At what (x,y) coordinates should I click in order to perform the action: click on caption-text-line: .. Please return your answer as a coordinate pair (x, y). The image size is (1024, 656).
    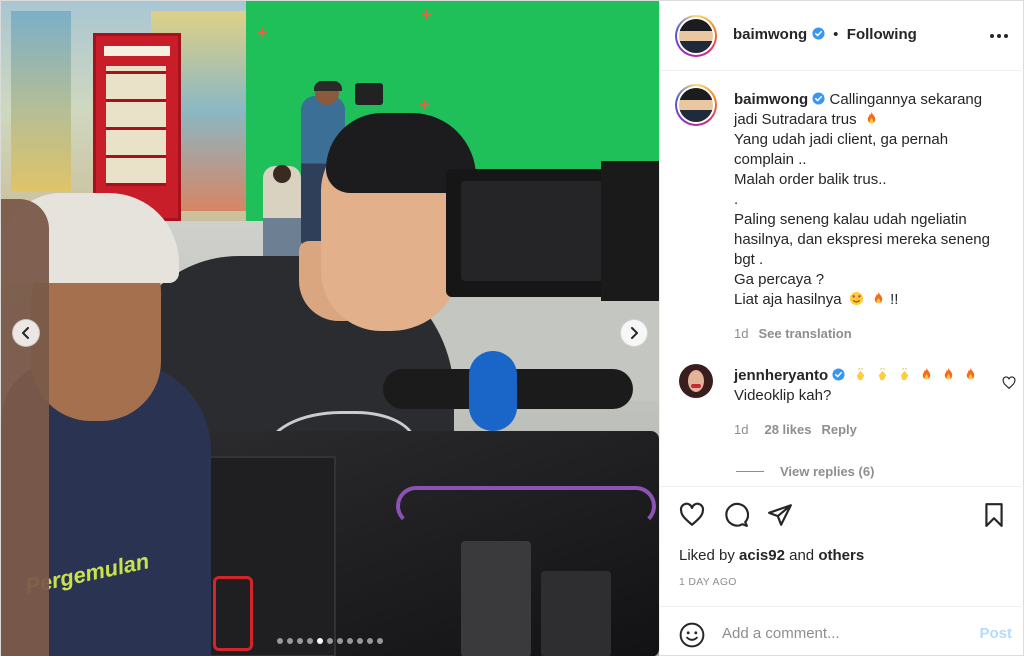
    Looking at the image, I should click on (736, 199).